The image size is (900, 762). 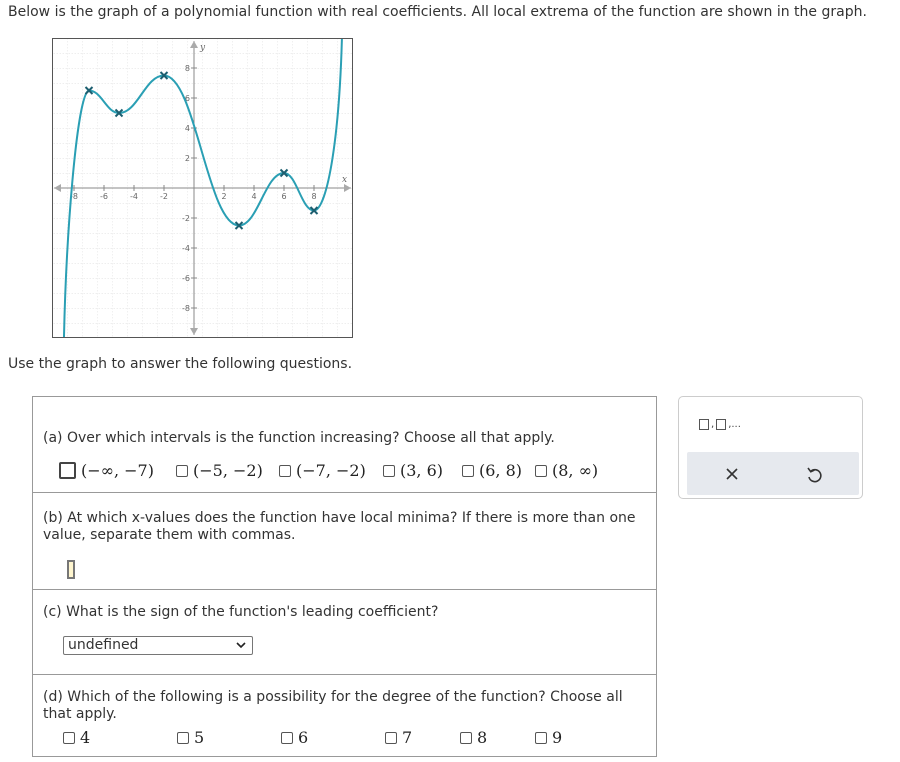 I want to click on option-d-6-checkbox, so click(x=541, y=737).